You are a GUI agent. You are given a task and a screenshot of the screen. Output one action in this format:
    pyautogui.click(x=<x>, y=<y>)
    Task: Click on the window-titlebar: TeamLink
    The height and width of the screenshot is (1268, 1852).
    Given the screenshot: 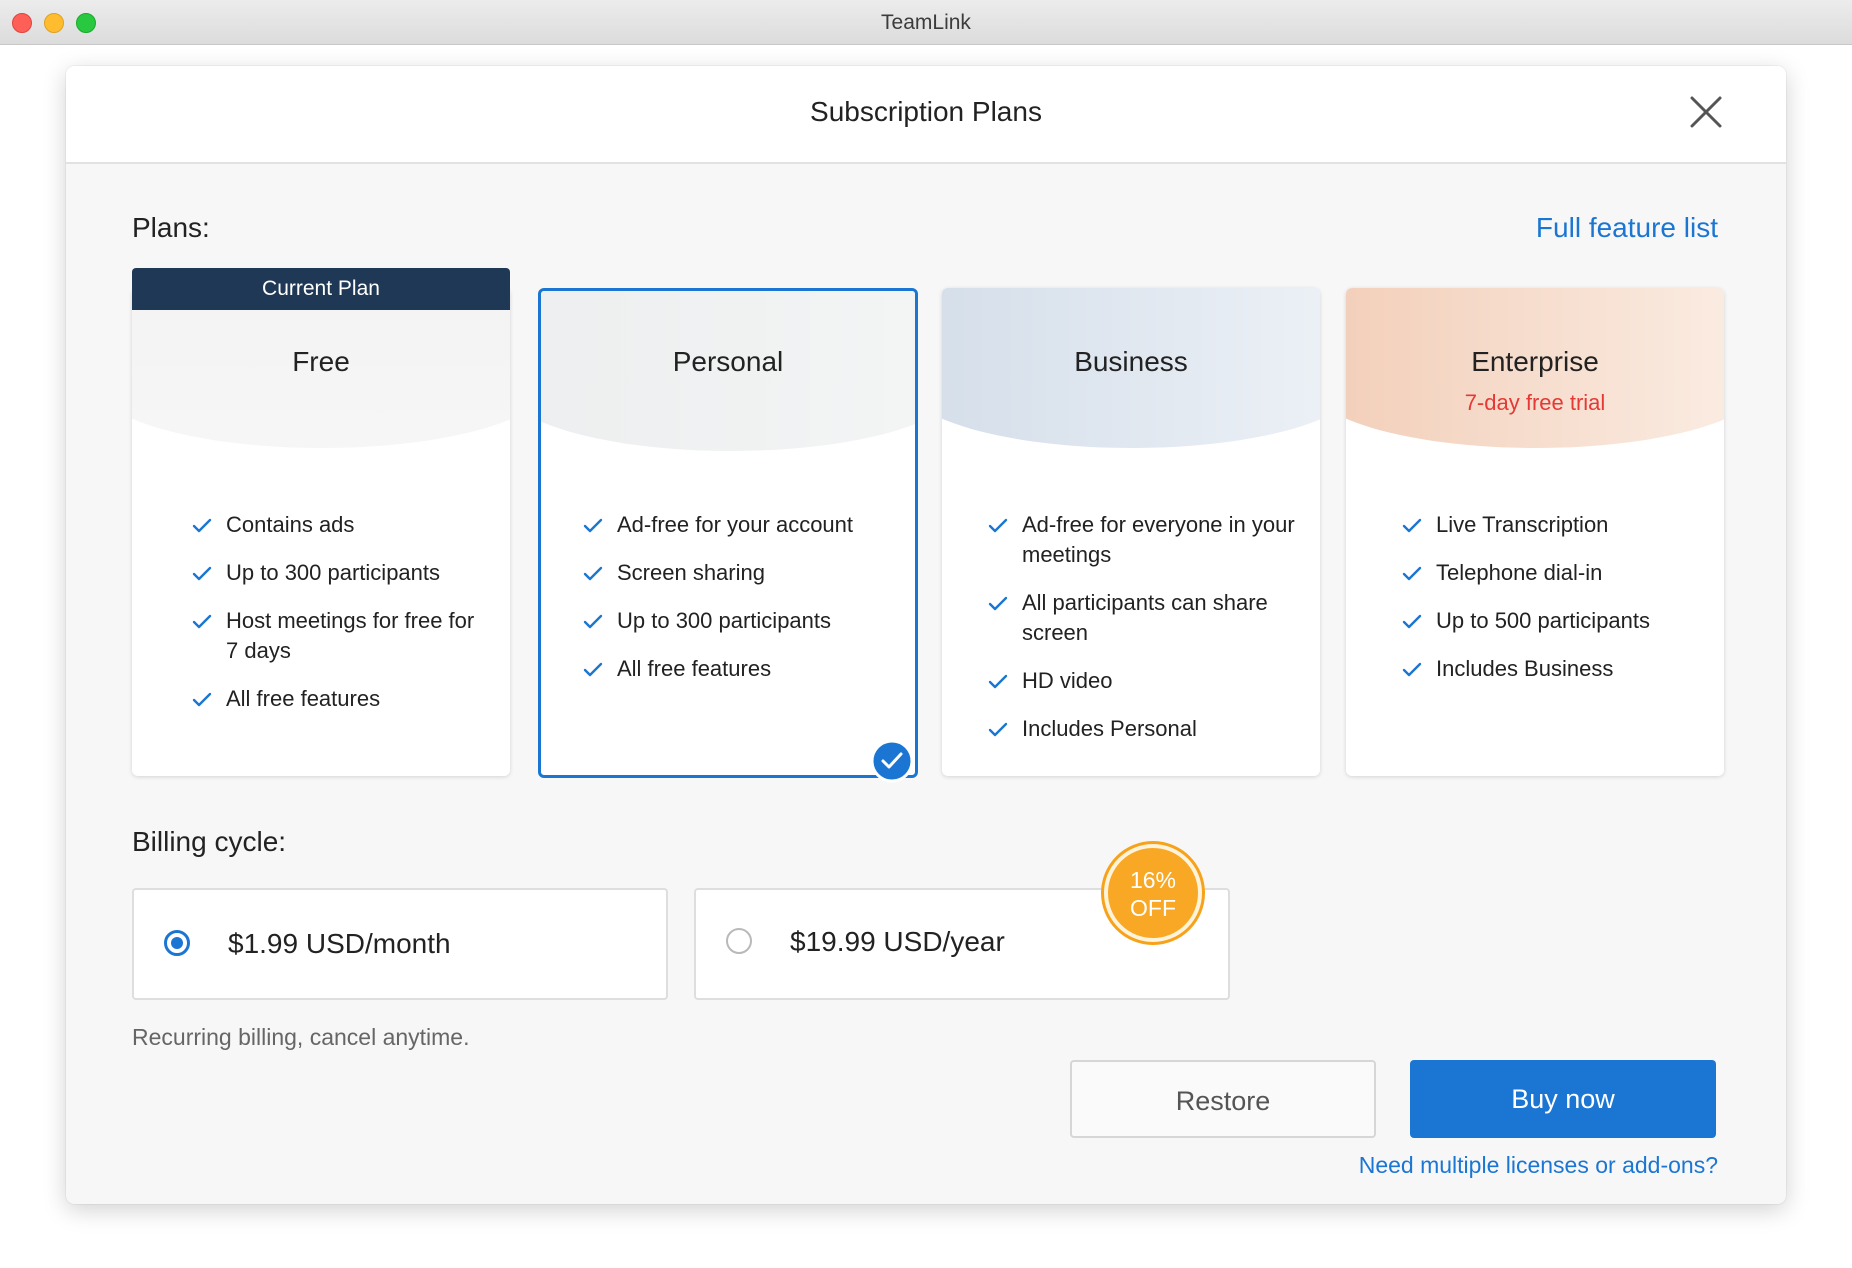 What is the action you would take?
    pyautogui.click(x=926, y=22)
    